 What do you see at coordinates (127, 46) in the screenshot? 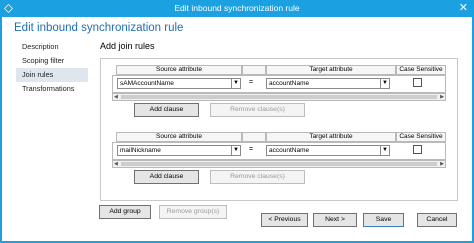
I see `section-title: Add join rules` at bounding box center [127, 46].